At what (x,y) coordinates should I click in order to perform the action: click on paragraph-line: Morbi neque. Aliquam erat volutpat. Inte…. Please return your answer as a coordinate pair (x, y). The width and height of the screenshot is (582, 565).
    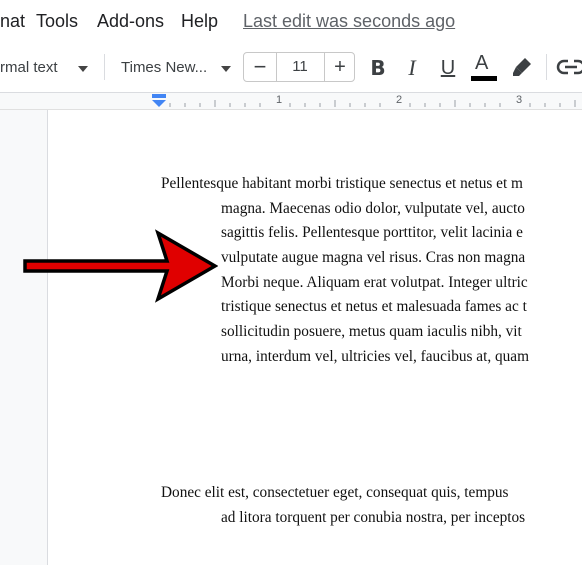
    Looking at the image, I should click on (374, 282).